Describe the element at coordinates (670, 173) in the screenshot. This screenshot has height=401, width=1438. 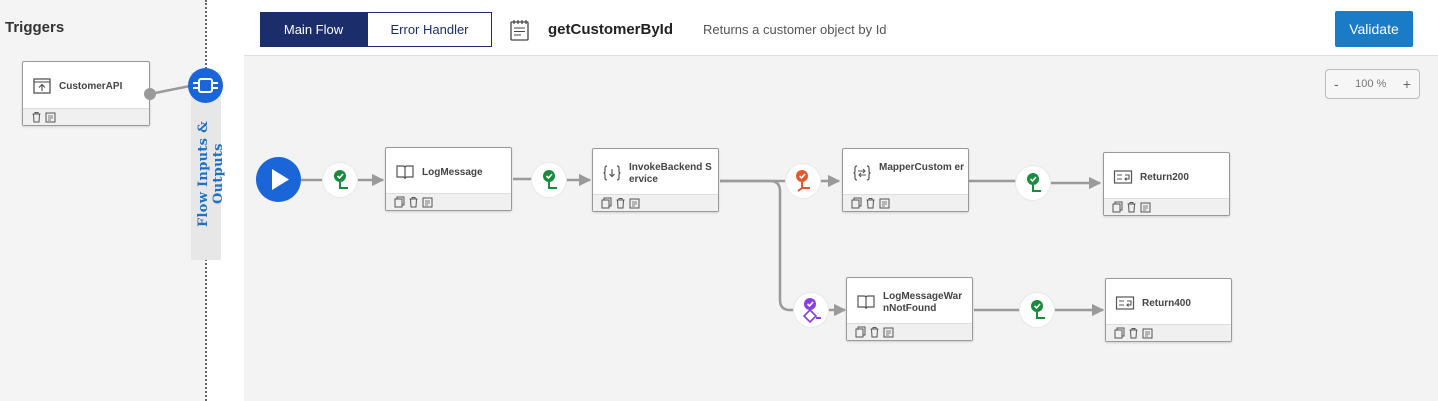
I see `step-label: InvokeBackend Service` at that location.